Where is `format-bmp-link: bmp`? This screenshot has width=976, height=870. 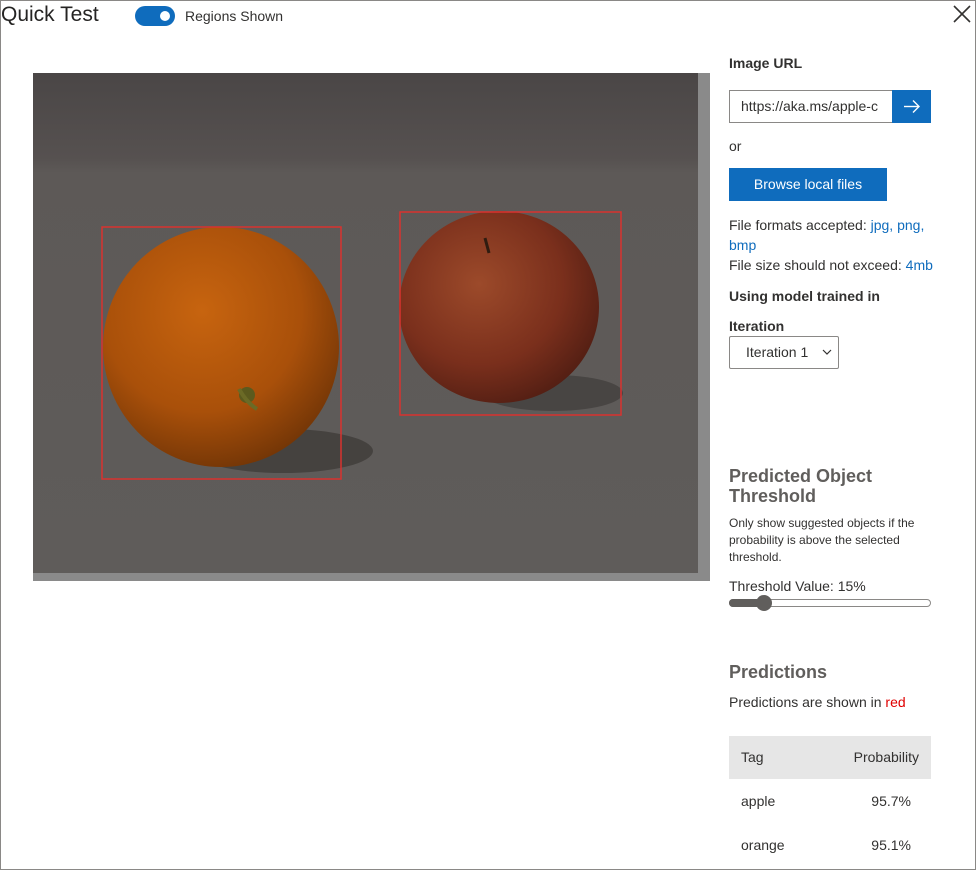
format-bmp-link: bmp is located at coordinates (742, 245).